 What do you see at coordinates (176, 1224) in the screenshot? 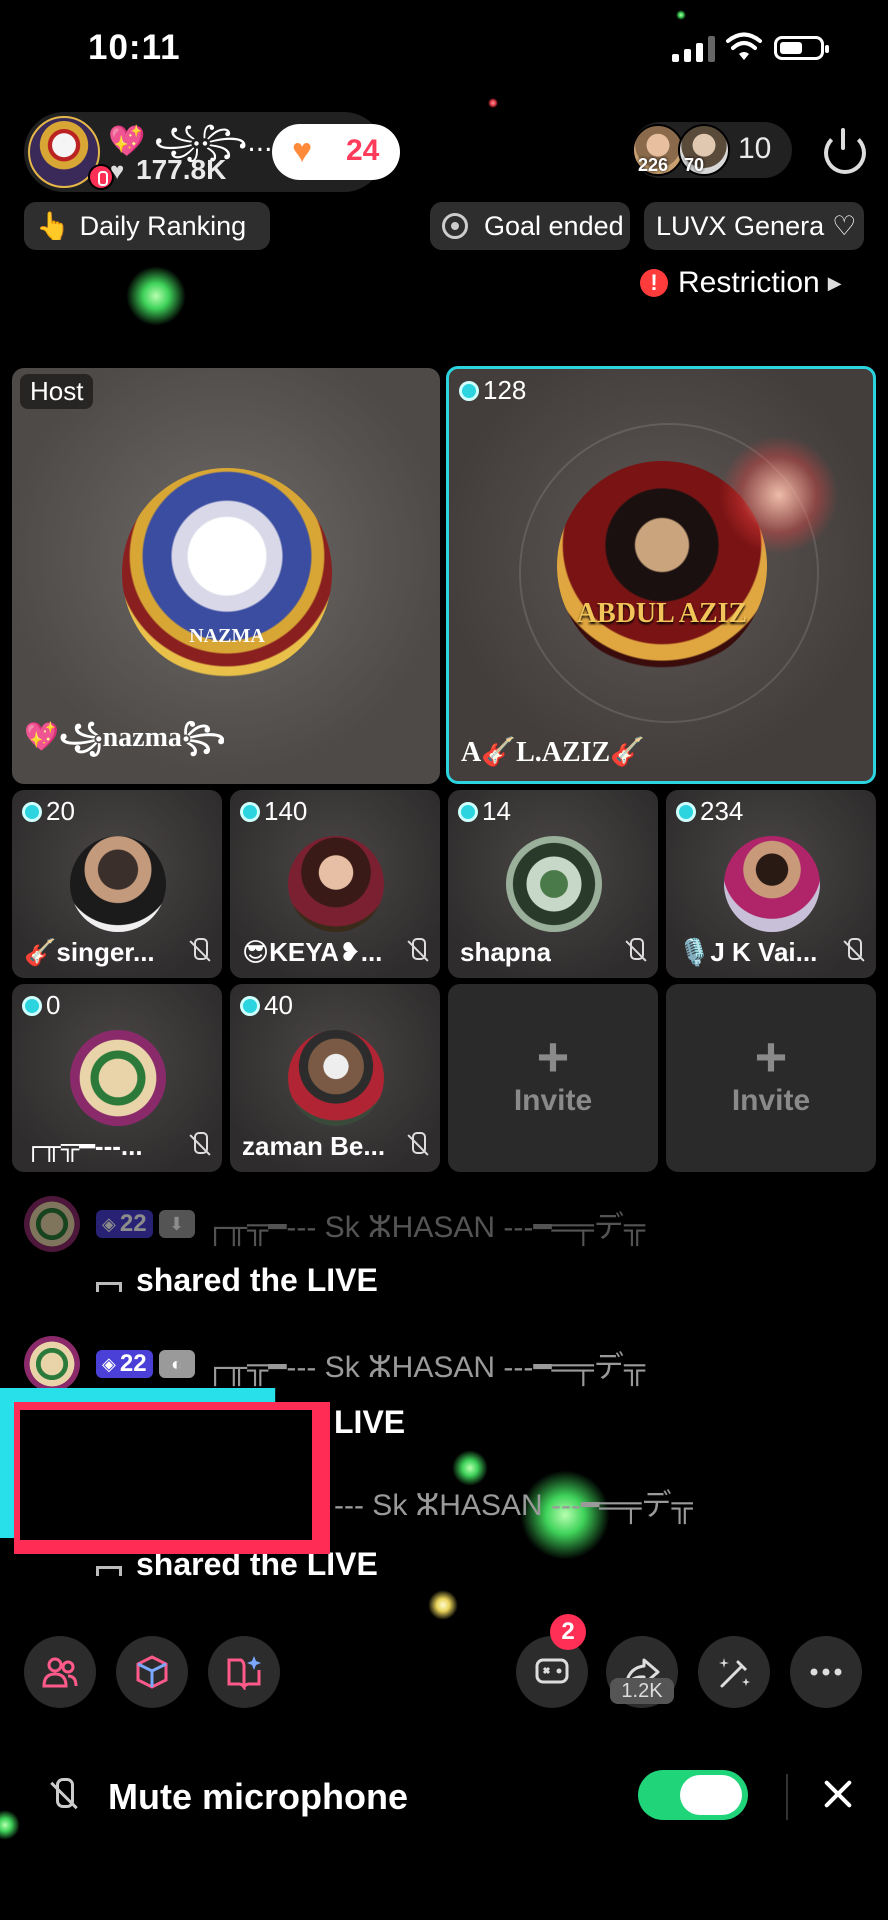
I see `fan-badge: ⬇` at bounding box center [176, 1224].